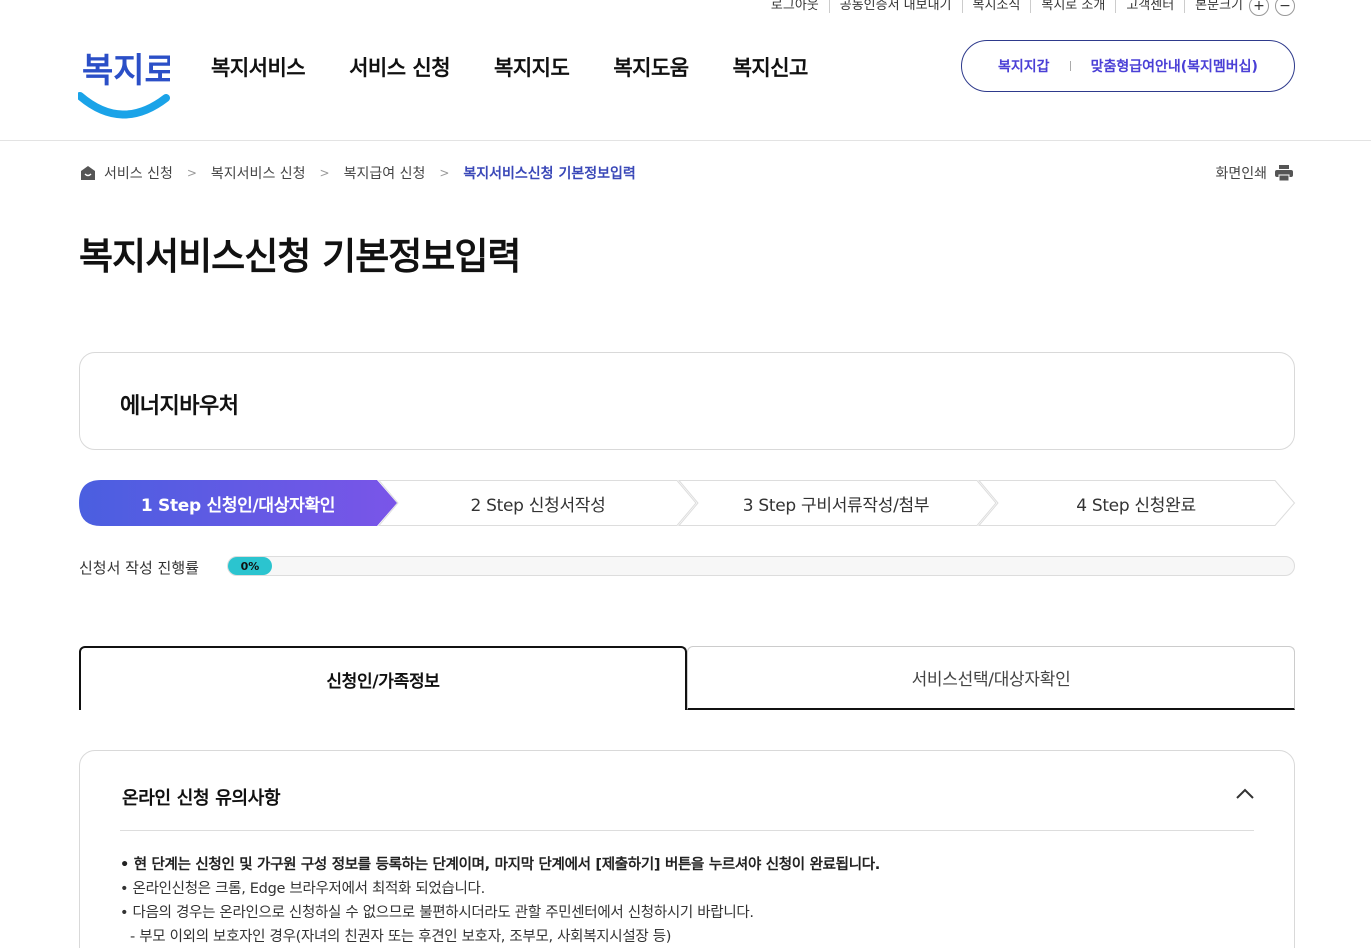 The image size is (1371, 948). I want to click on progress-row: 신청서 작성 진행률 0%, so click(687, 566).